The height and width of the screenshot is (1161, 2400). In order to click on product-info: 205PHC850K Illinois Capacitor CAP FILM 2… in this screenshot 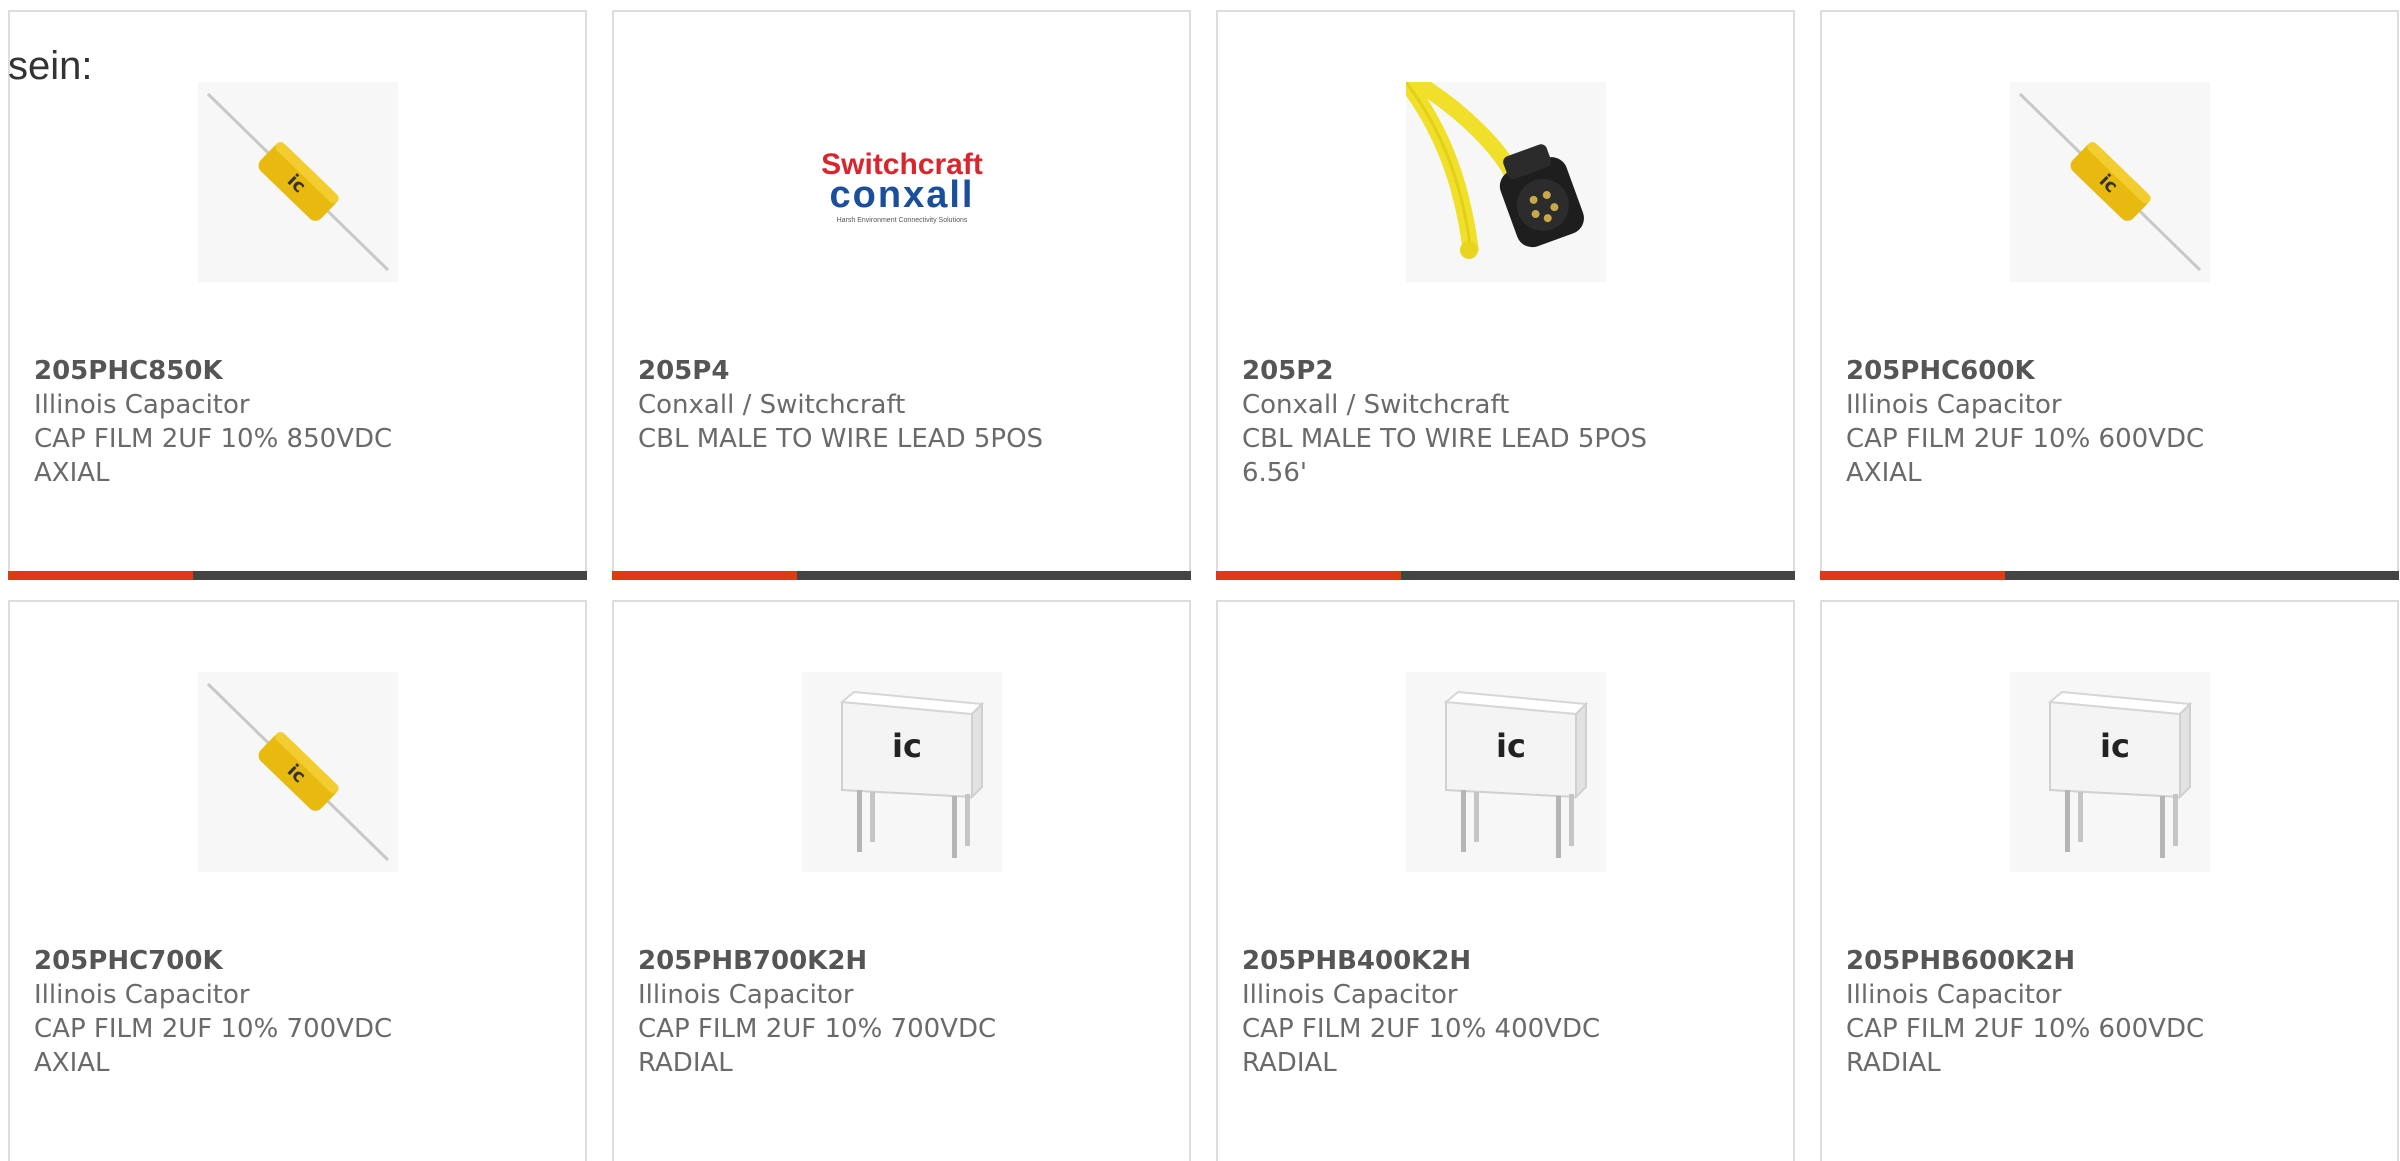, I will do `click(299, 422)`.